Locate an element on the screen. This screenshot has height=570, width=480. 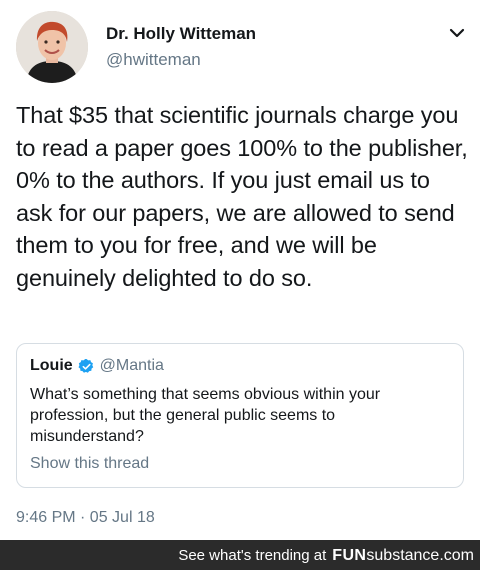
tweet-timestamp: 9:46 PM · 05 Jul 18 is located at coordinates (85, 518).